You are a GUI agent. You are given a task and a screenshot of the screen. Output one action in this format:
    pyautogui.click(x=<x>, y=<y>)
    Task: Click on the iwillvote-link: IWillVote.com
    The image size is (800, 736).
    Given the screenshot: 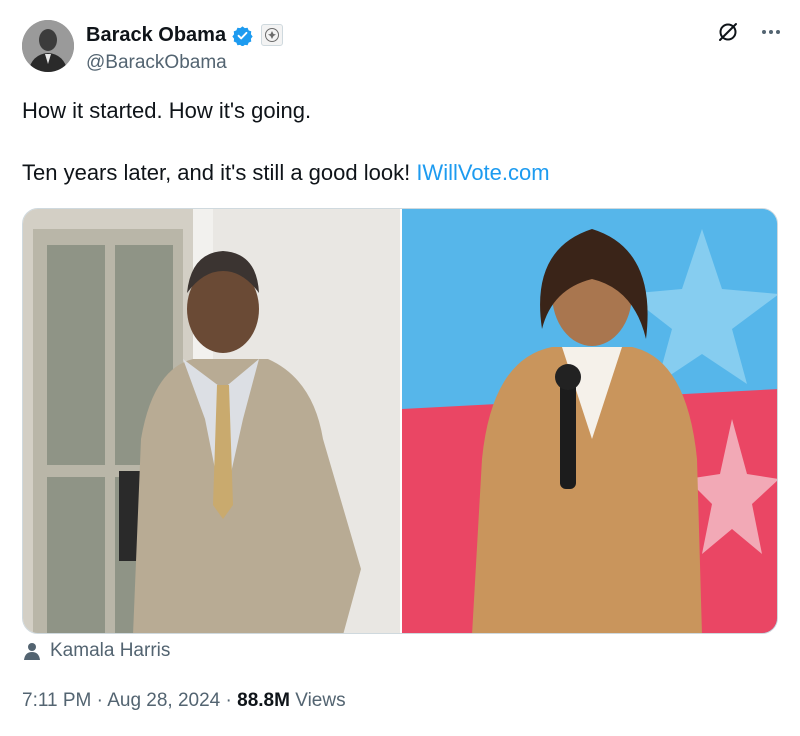 What is the action you would take?
    pyautogui.click(x=482, y=172)
    